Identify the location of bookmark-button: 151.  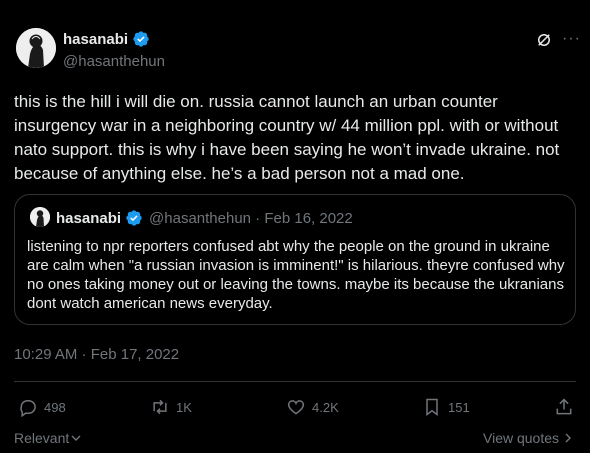
(446, 407).